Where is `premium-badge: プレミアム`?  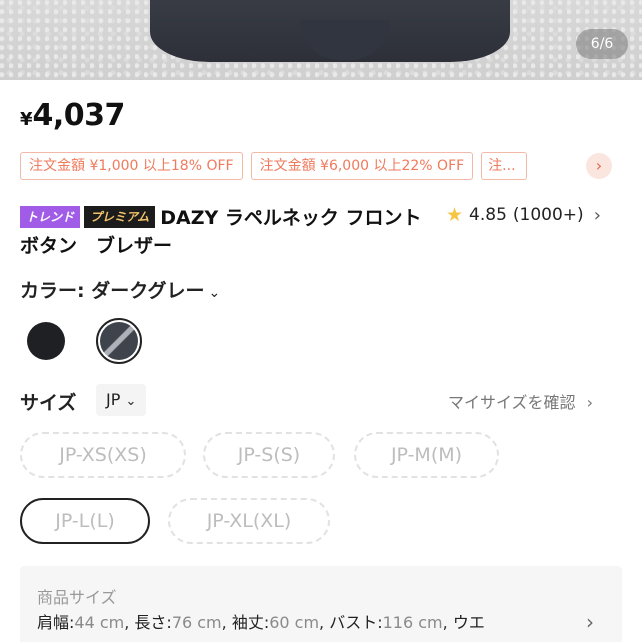
premium-badge: プレミアム is located at coordinates (120, 217).